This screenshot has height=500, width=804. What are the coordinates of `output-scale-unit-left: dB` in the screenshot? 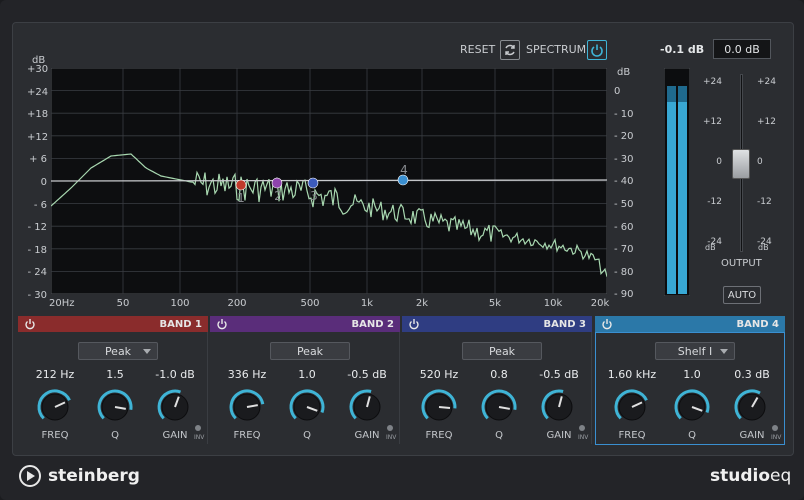 It's located at (710, 247).